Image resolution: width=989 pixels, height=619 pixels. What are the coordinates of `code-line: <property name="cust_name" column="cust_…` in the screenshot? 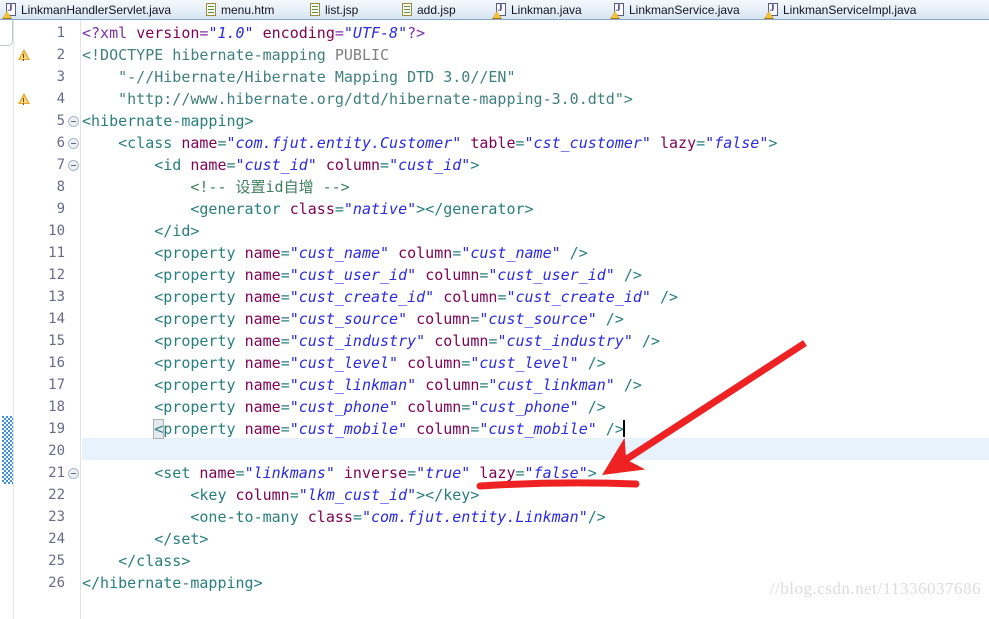 It's located at (335, 253).